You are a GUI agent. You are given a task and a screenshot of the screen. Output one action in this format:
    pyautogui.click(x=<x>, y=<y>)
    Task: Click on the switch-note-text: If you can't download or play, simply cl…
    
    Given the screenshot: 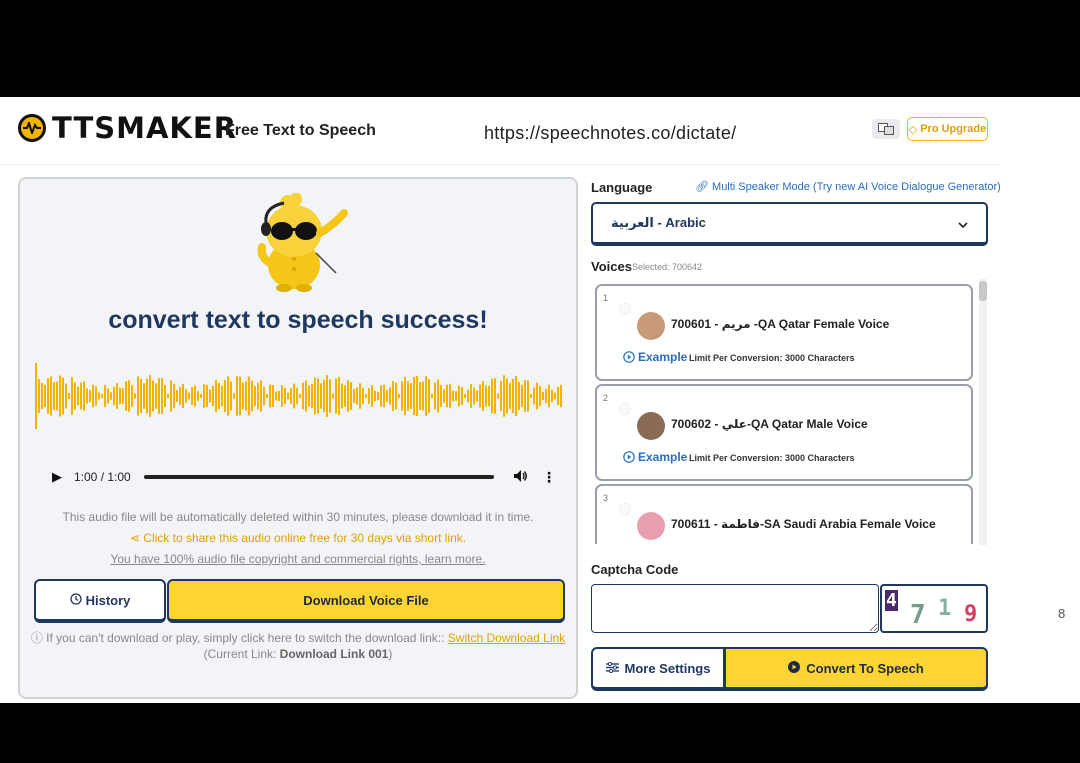 What is the action you would take?
    pyautogui.click(x=245, y=638)
    